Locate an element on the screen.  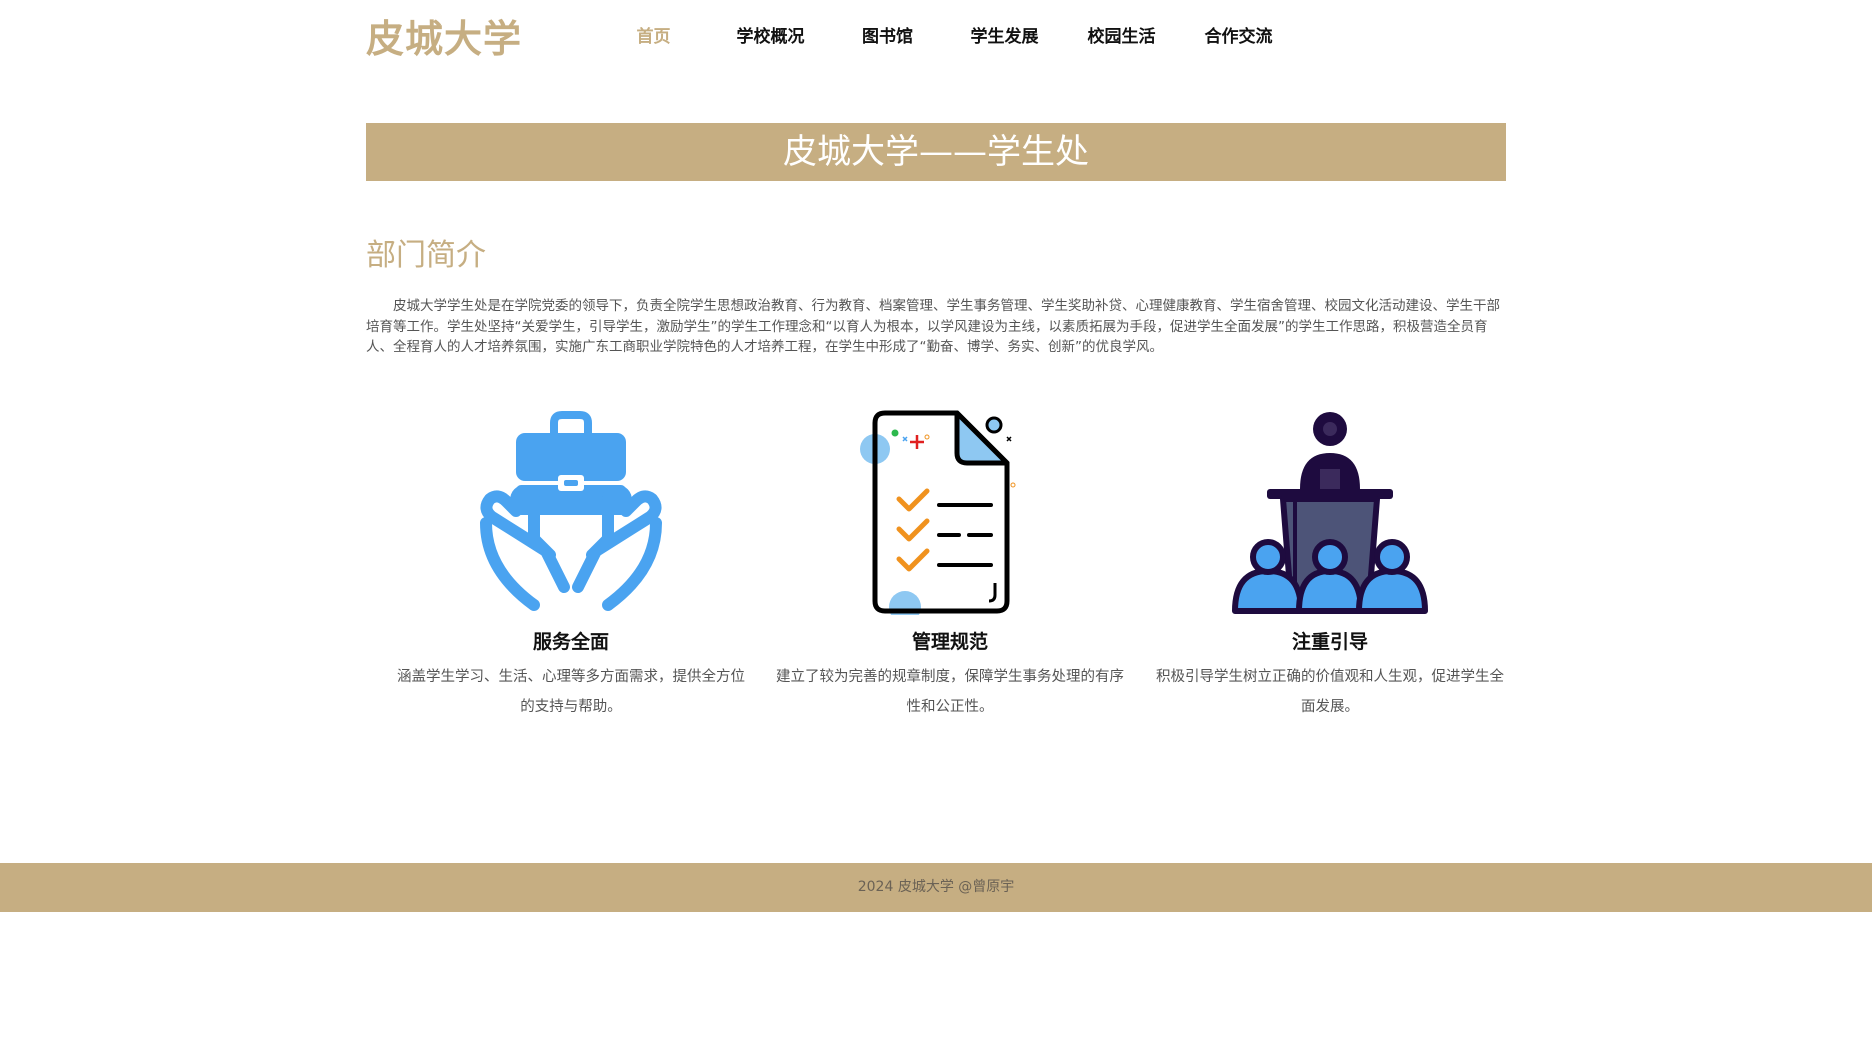
feature-card-guidance: 注重引导 积极引导学生树立正确的价值观和人生观，促进学生全面发展。 is located at coordinates (1330, 563).